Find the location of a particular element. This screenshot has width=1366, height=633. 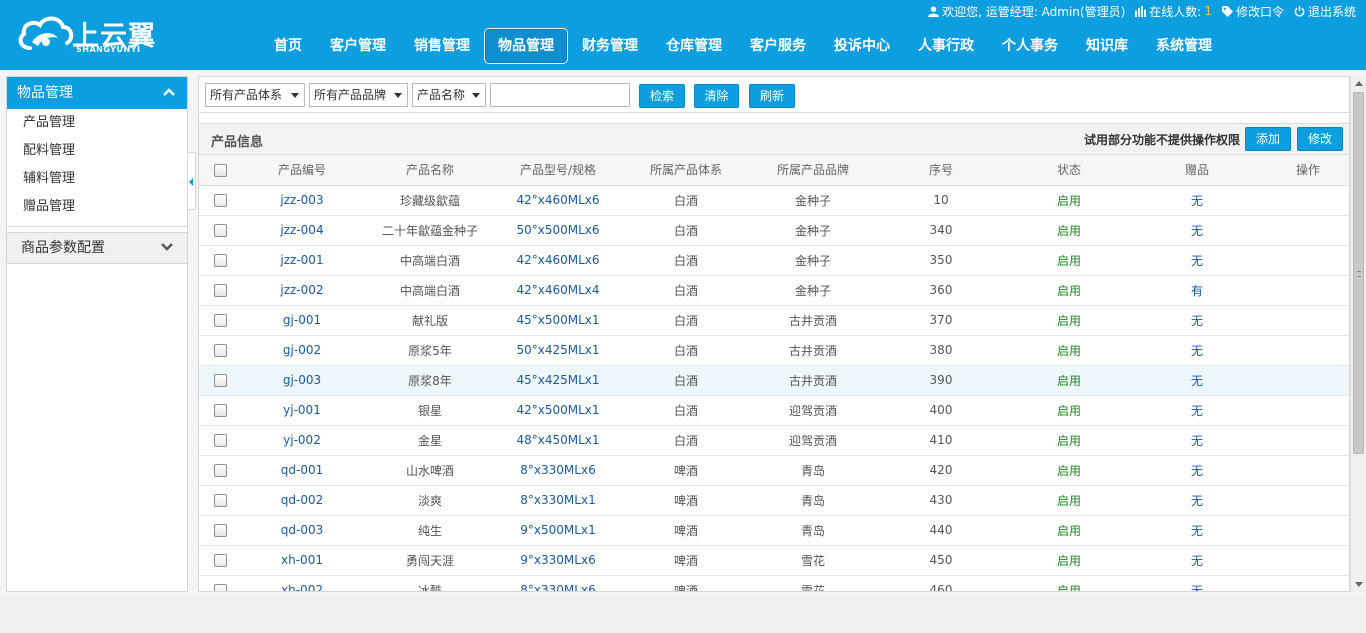

nav-customers: 客户管理 is located at coordinates (358, 46).